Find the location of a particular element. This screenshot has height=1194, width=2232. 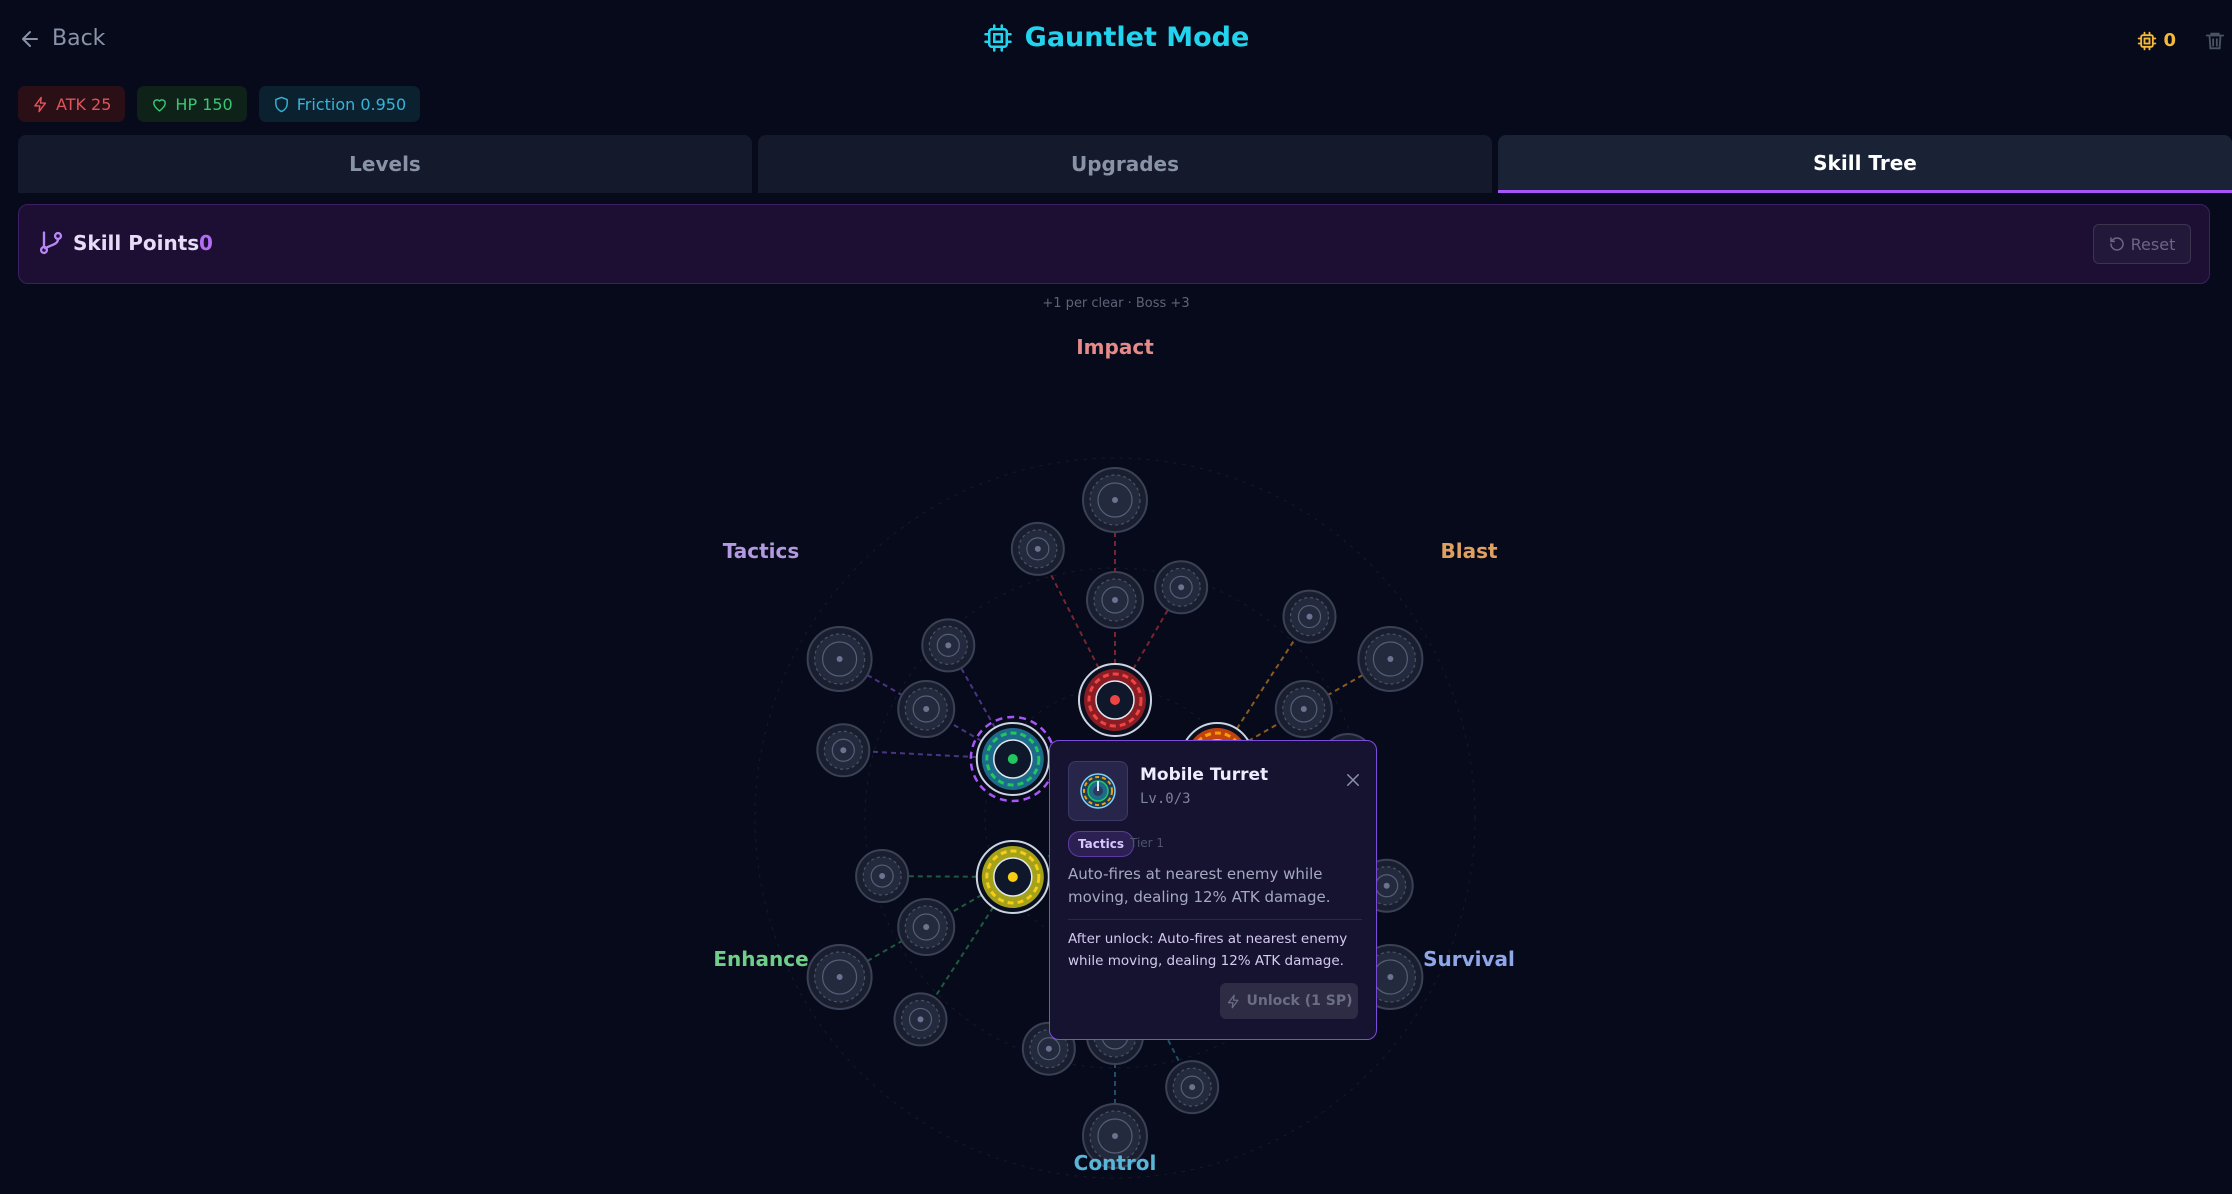

unlock-button: Unlock (1 SP) is located at coordinates (1289, 1001).